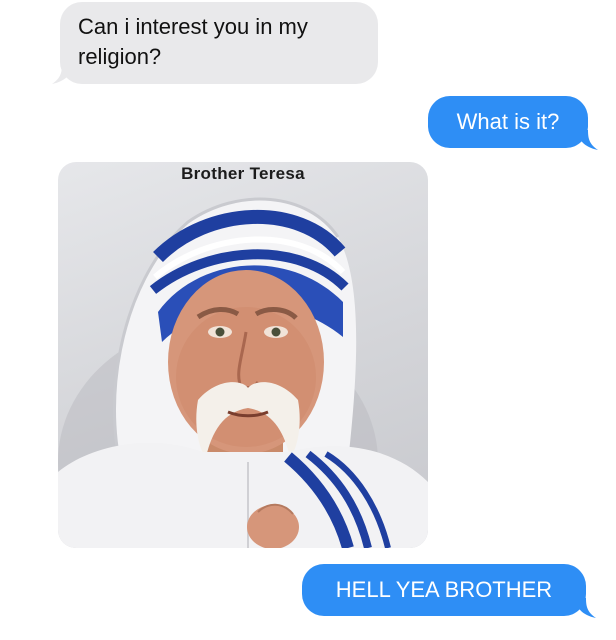 The height and width of the screenshot is (640, 616). I want to click on incoming-message-bubble: Can i interest you in my religion?, so click(219, 43).